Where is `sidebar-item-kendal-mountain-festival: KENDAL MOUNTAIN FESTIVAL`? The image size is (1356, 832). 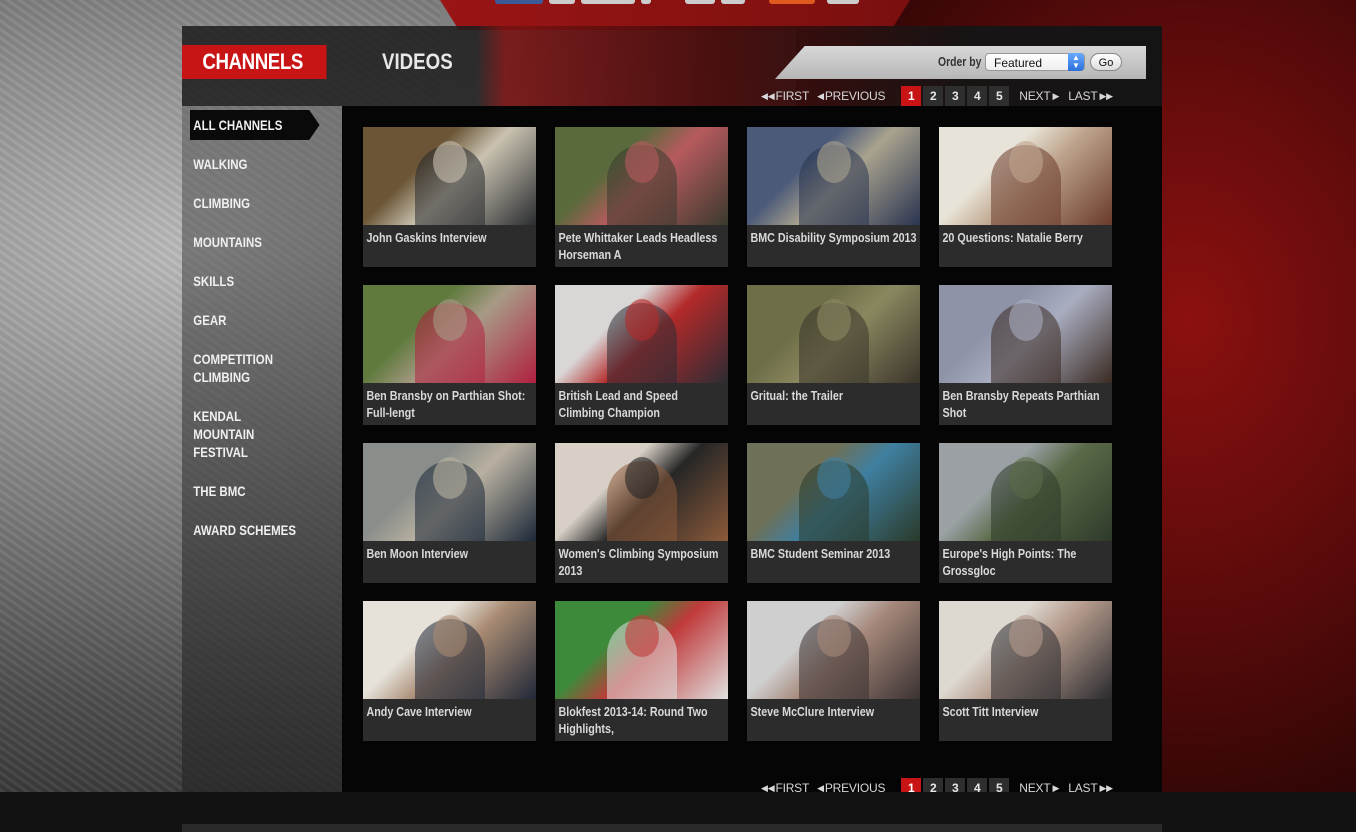 sidebar-item-kendal-mountain-festival: KENDAL MOUNTAIN FESTIVAL is located at coordinates (238, 438).